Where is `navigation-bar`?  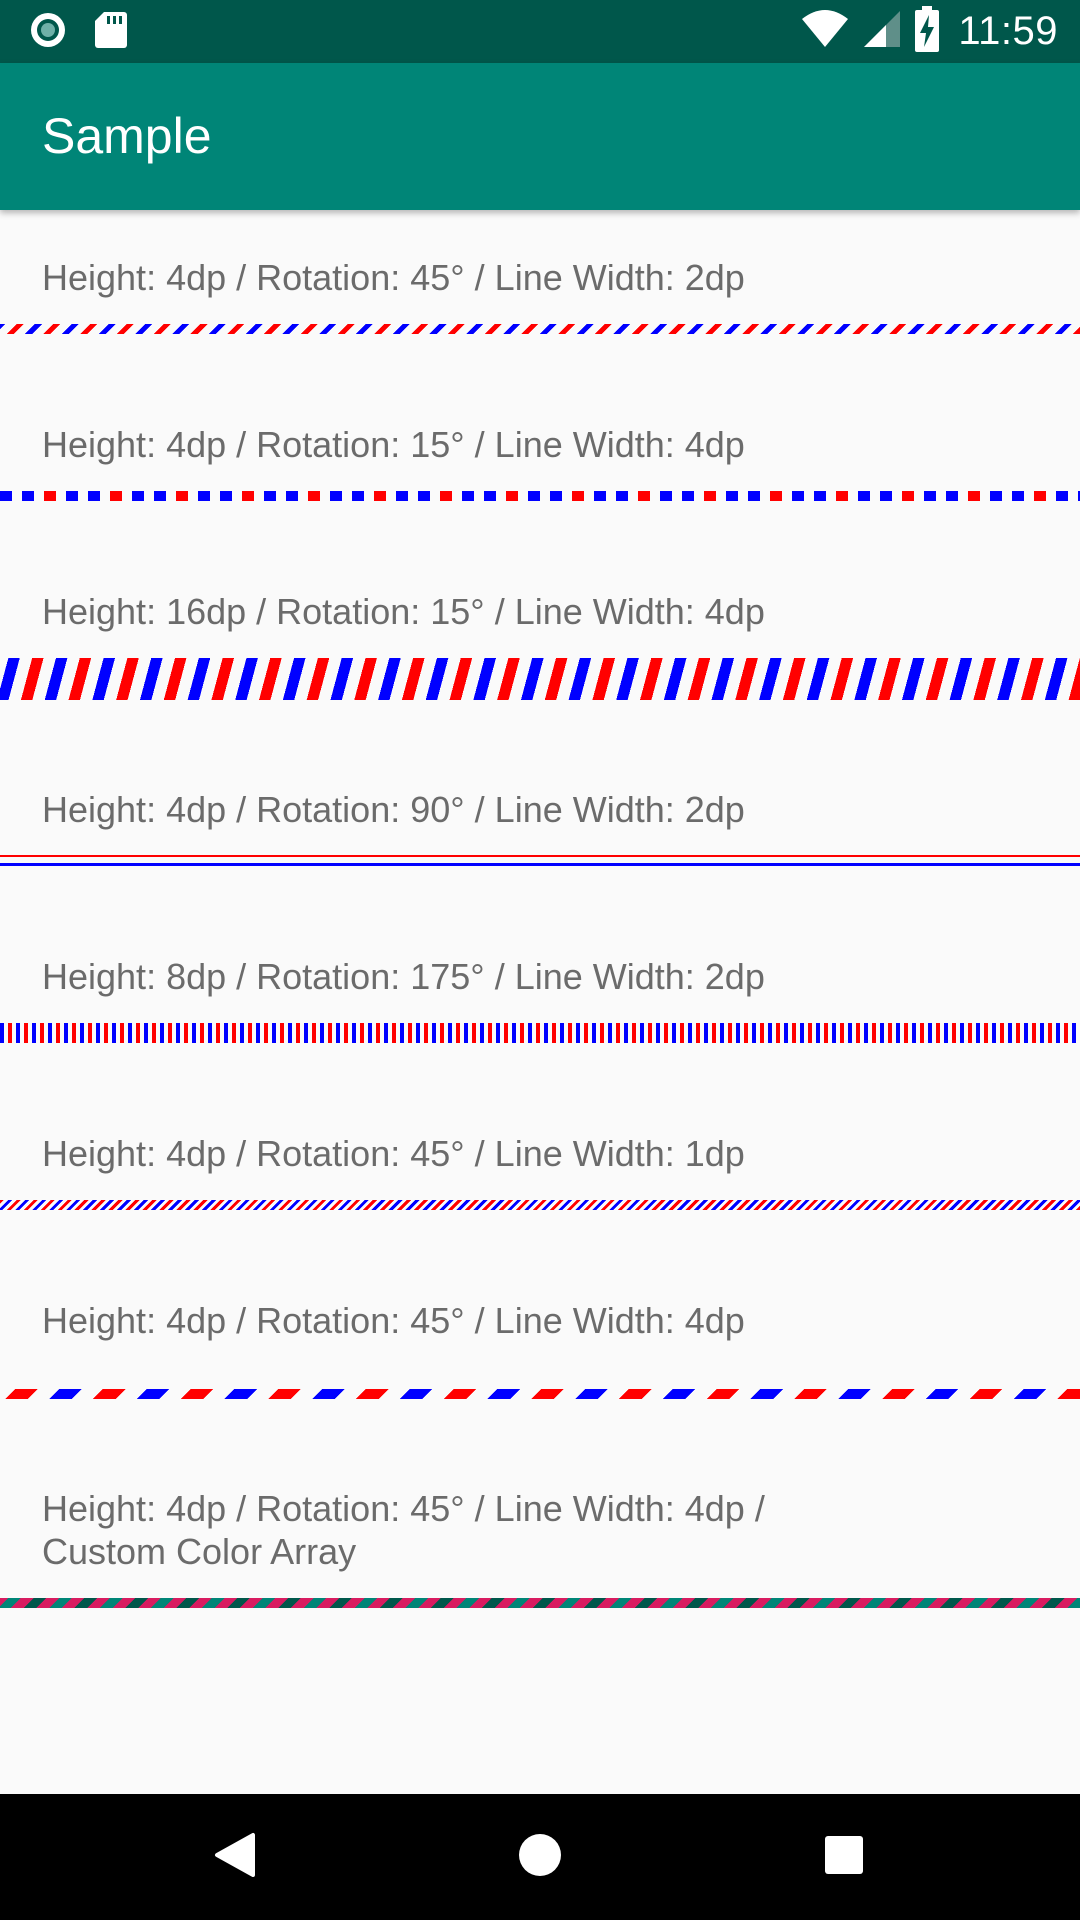
navigation-bar is located at coordinates (540, 1857).